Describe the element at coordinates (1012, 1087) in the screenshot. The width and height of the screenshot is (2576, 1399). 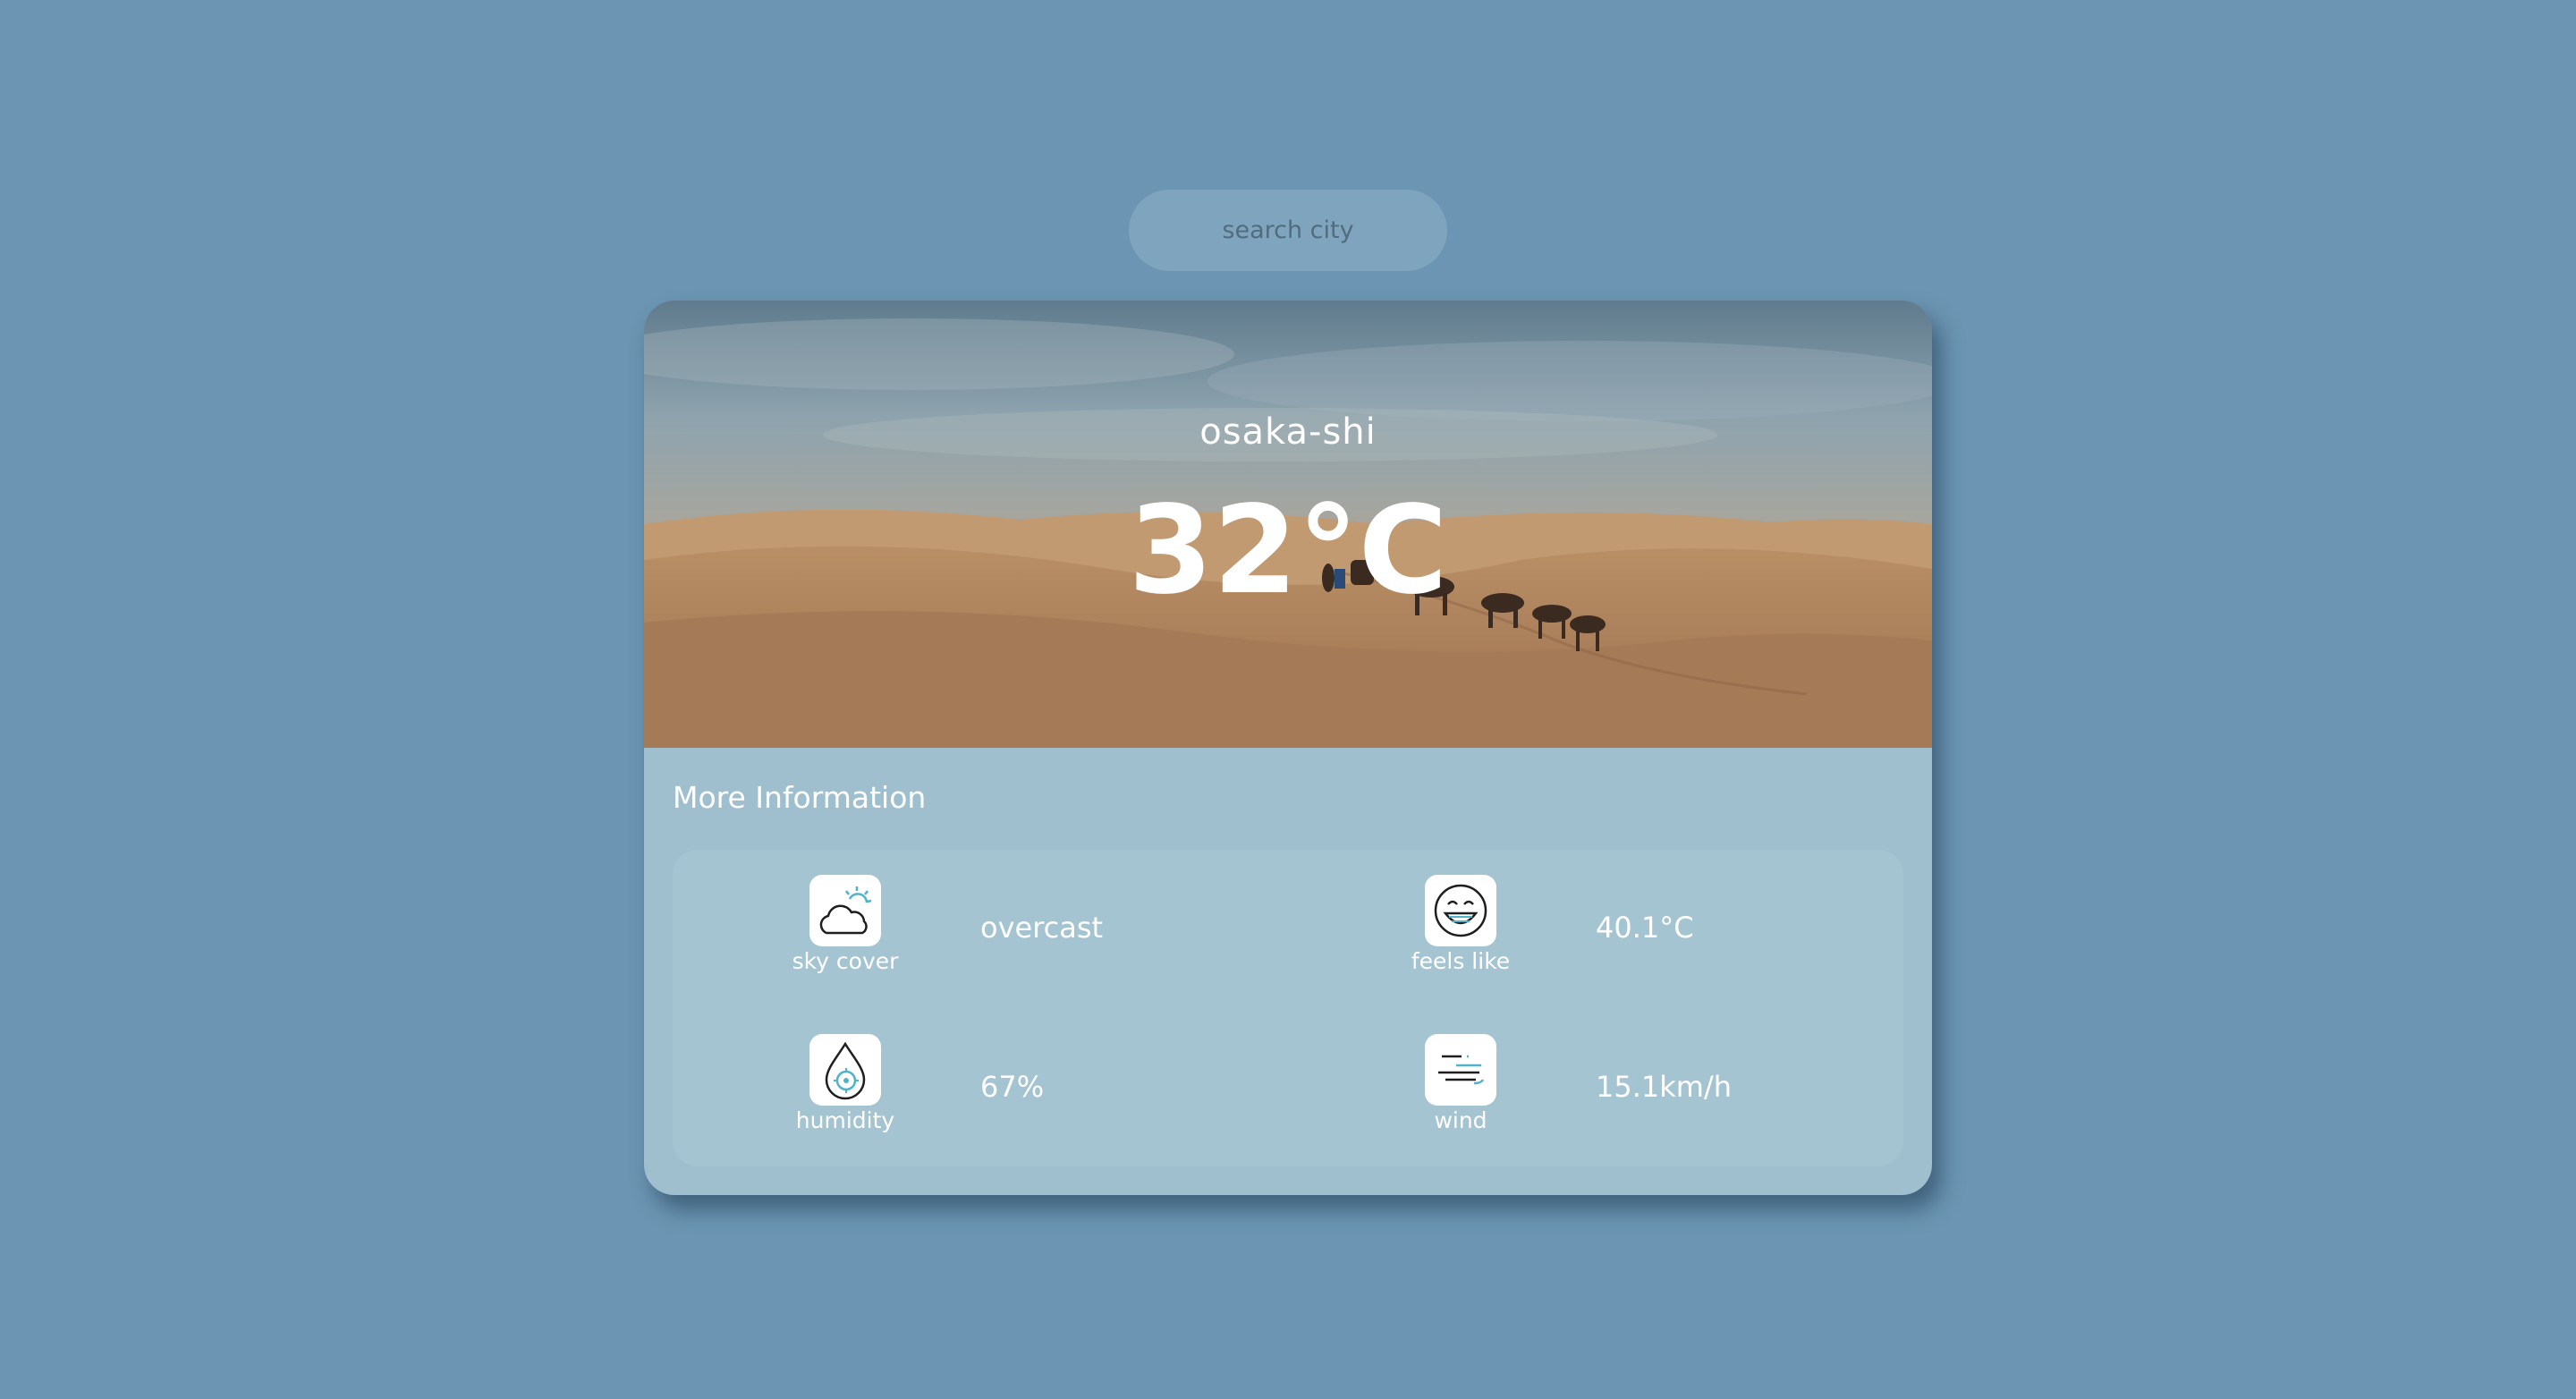
I see `humidity-value: 67%` at that location.